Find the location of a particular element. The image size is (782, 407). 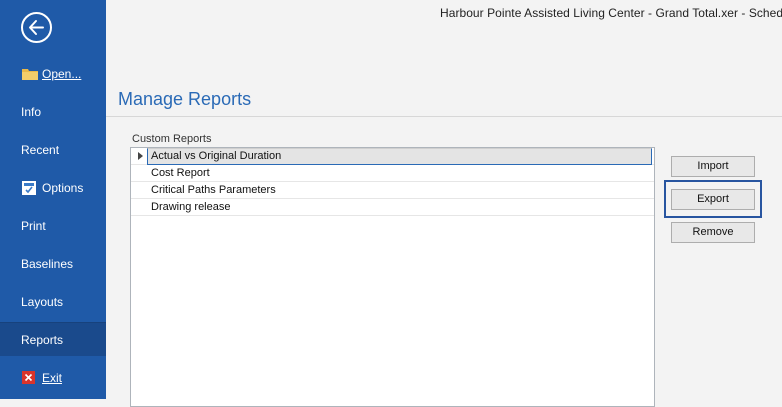

custom-reports-label: Custom Reports is located at coordinates (172, 139).